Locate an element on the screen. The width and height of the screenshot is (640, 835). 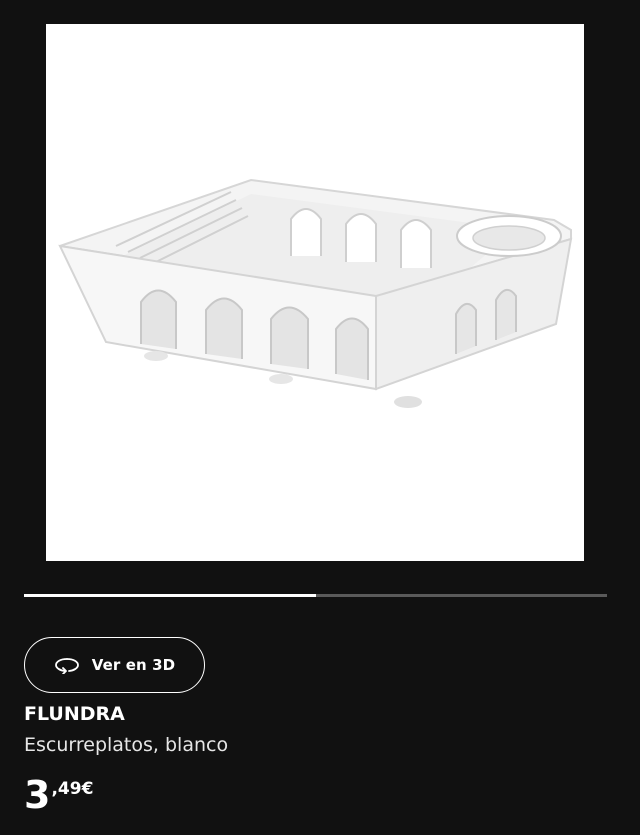
view-in-3d-button: Ver en 3D is located at coordinates (114, 665).